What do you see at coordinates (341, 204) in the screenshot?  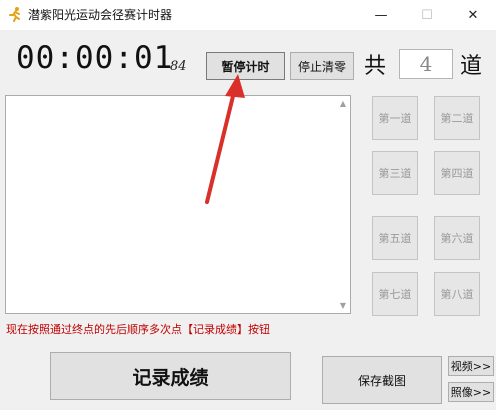 I see `results-scrollbar: ▲ ▼` at bounding box center [341, 204].